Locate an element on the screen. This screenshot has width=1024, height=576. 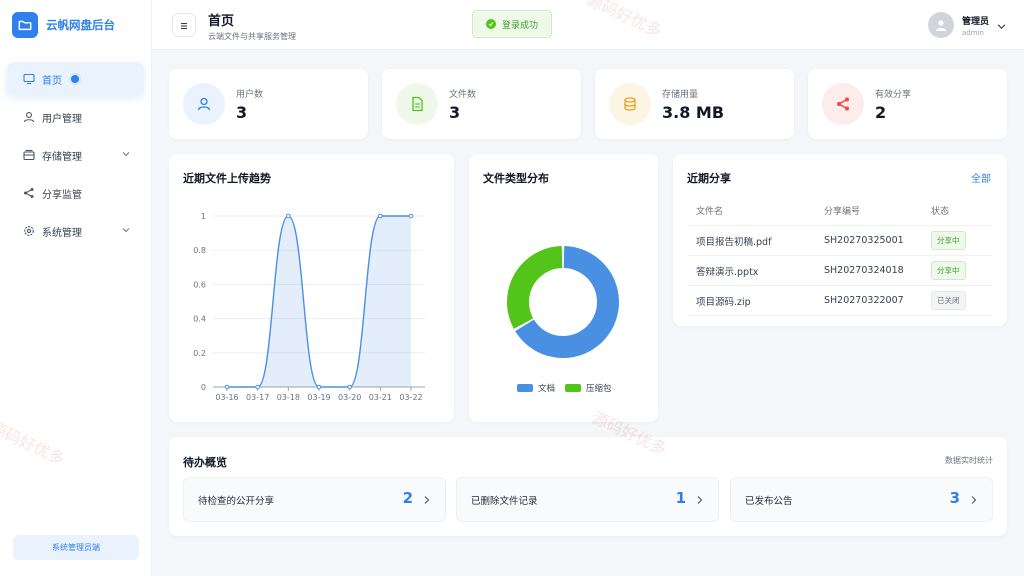
share-code: SH20270322007 is located at coordinates (864, 300).